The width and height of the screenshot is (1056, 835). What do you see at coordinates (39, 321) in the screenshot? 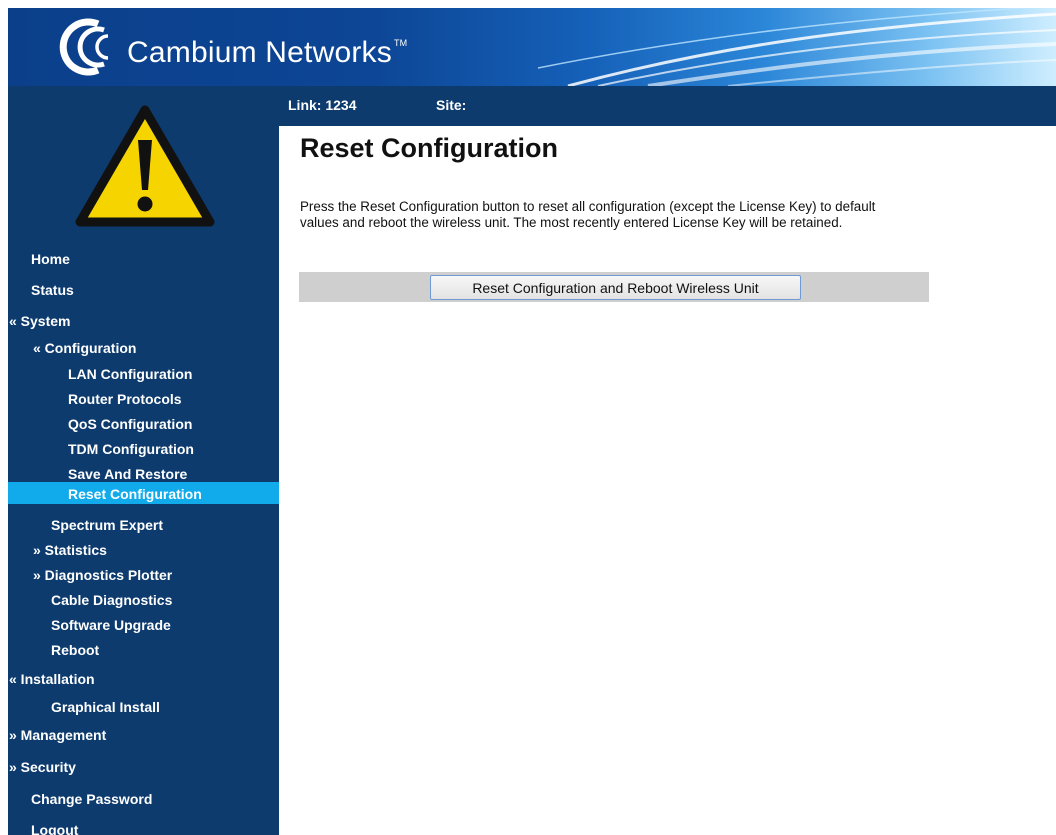
I see `sidebar-item-system: « System` at bounding box center [39, 321].